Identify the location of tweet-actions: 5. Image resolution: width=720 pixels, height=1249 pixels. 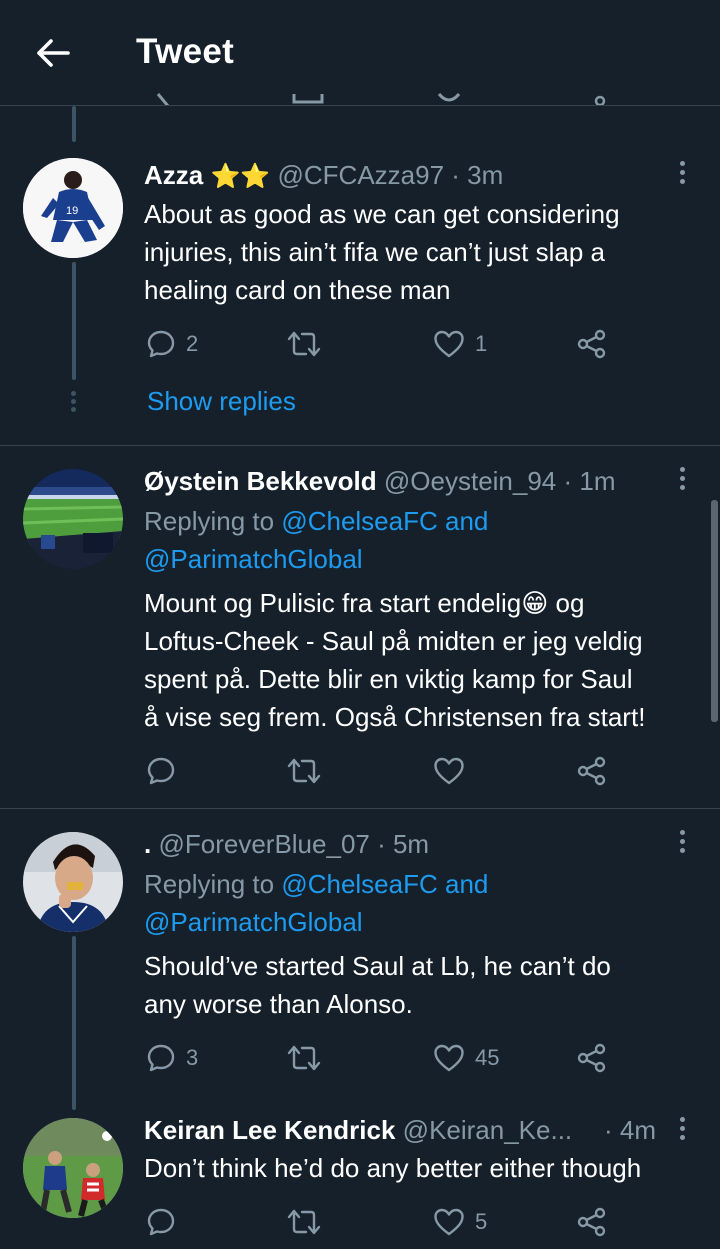
(381, 1222).